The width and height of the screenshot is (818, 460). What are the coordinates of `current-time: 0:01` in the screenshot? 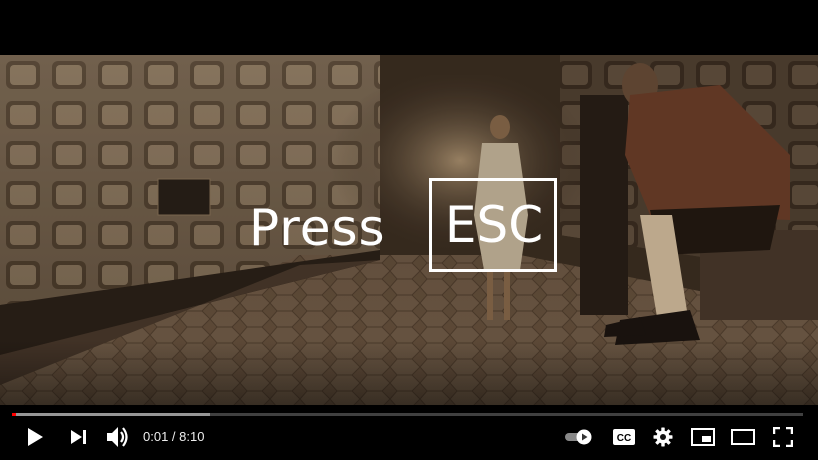 It's located at (156, 436).